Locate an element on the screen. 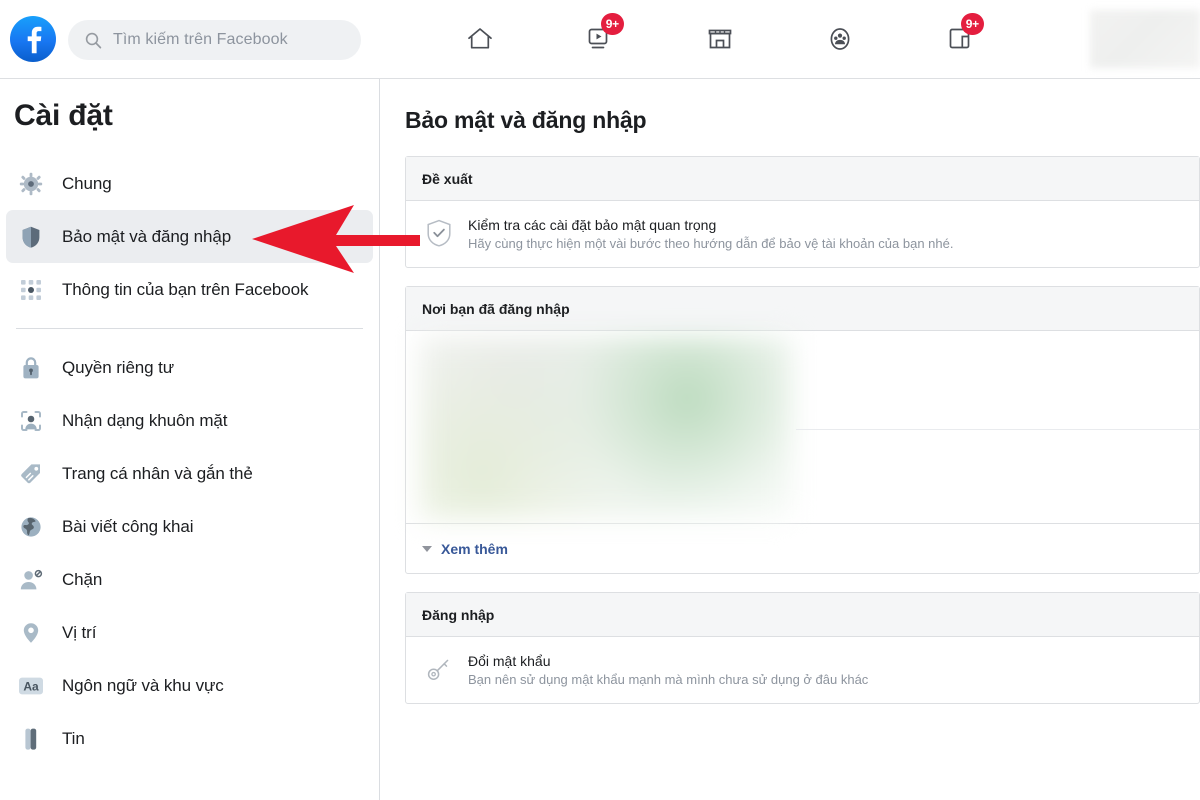  sidebar-item-chan: Chặn is located at coordinates (189, 579).